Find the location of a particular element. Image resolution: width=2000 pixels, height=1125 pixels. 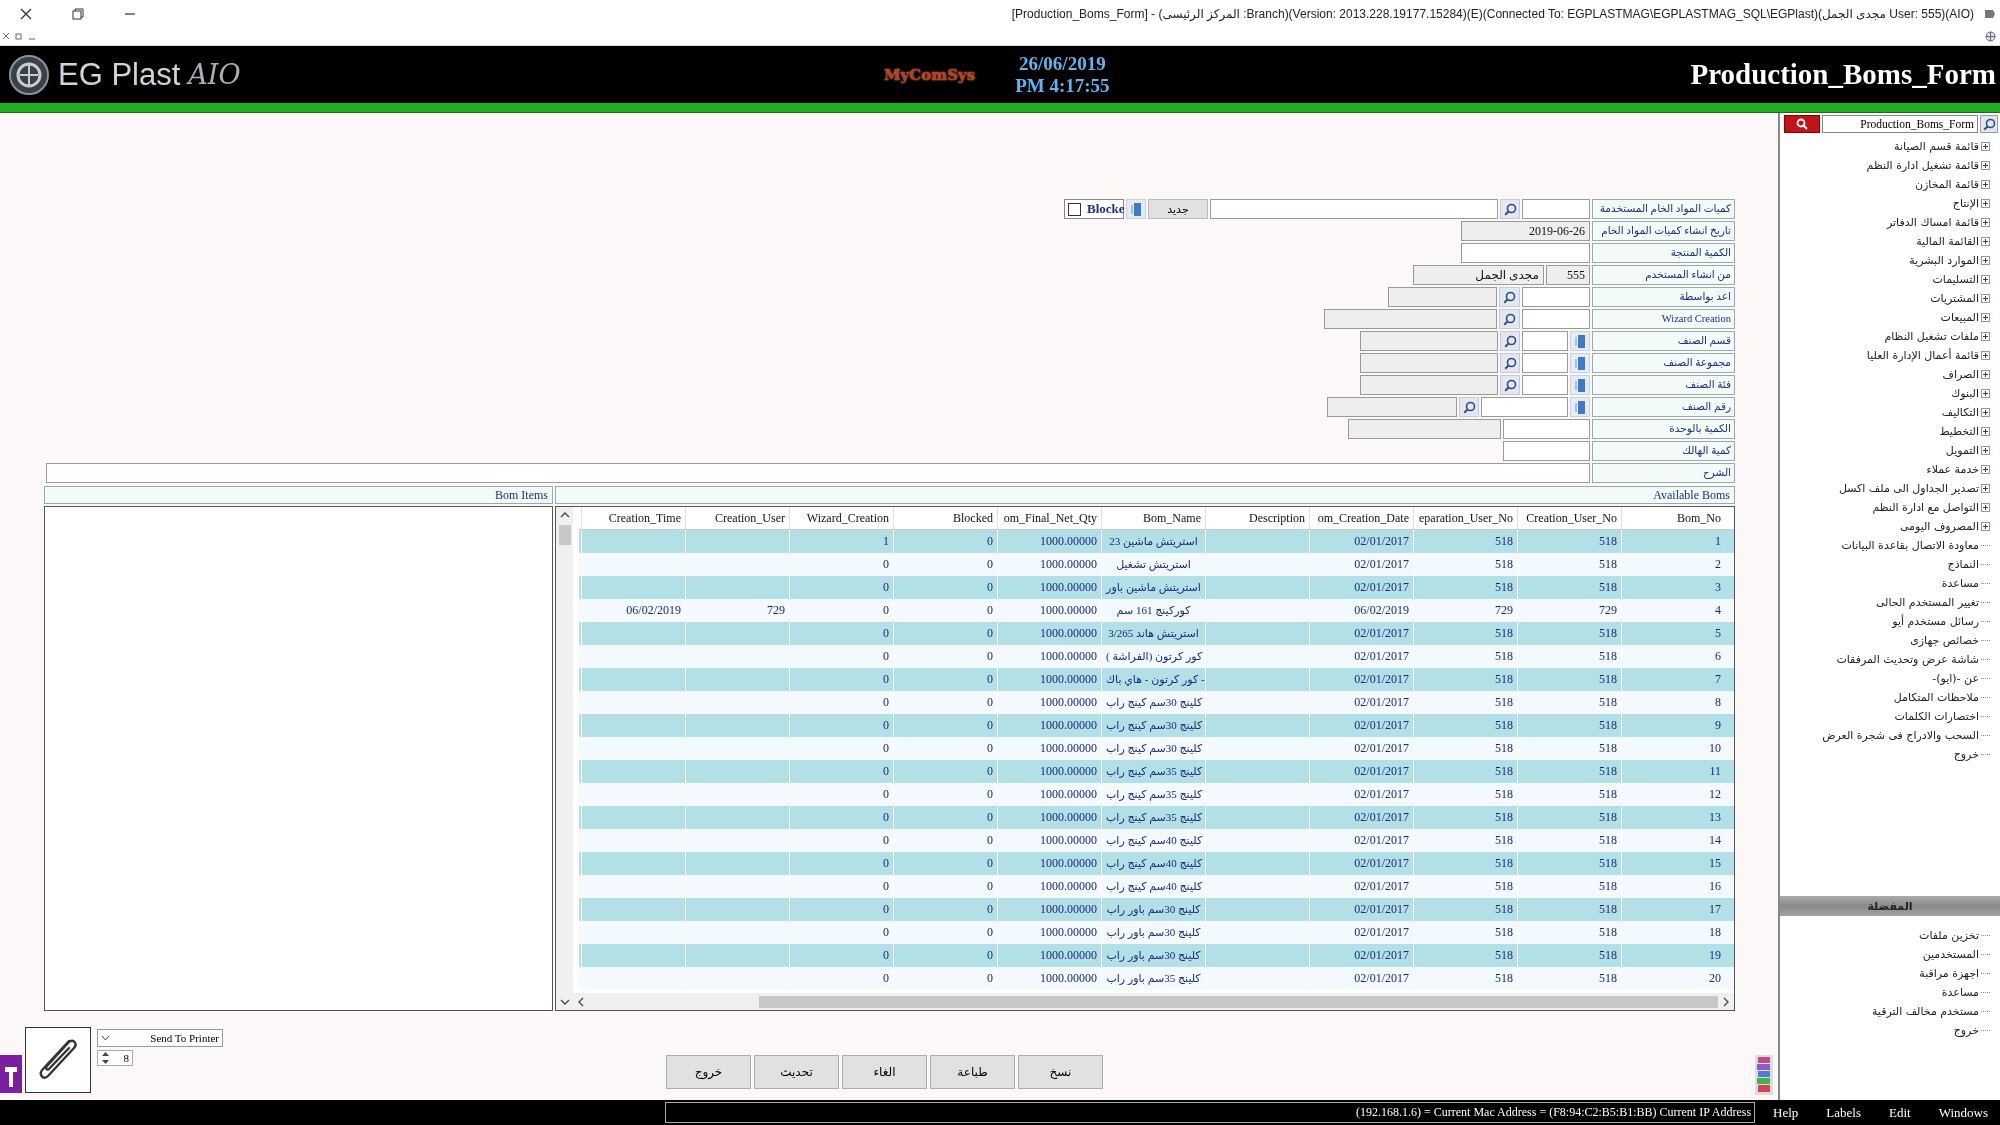

bookmark-icon is located at coordinates (11, 1074).